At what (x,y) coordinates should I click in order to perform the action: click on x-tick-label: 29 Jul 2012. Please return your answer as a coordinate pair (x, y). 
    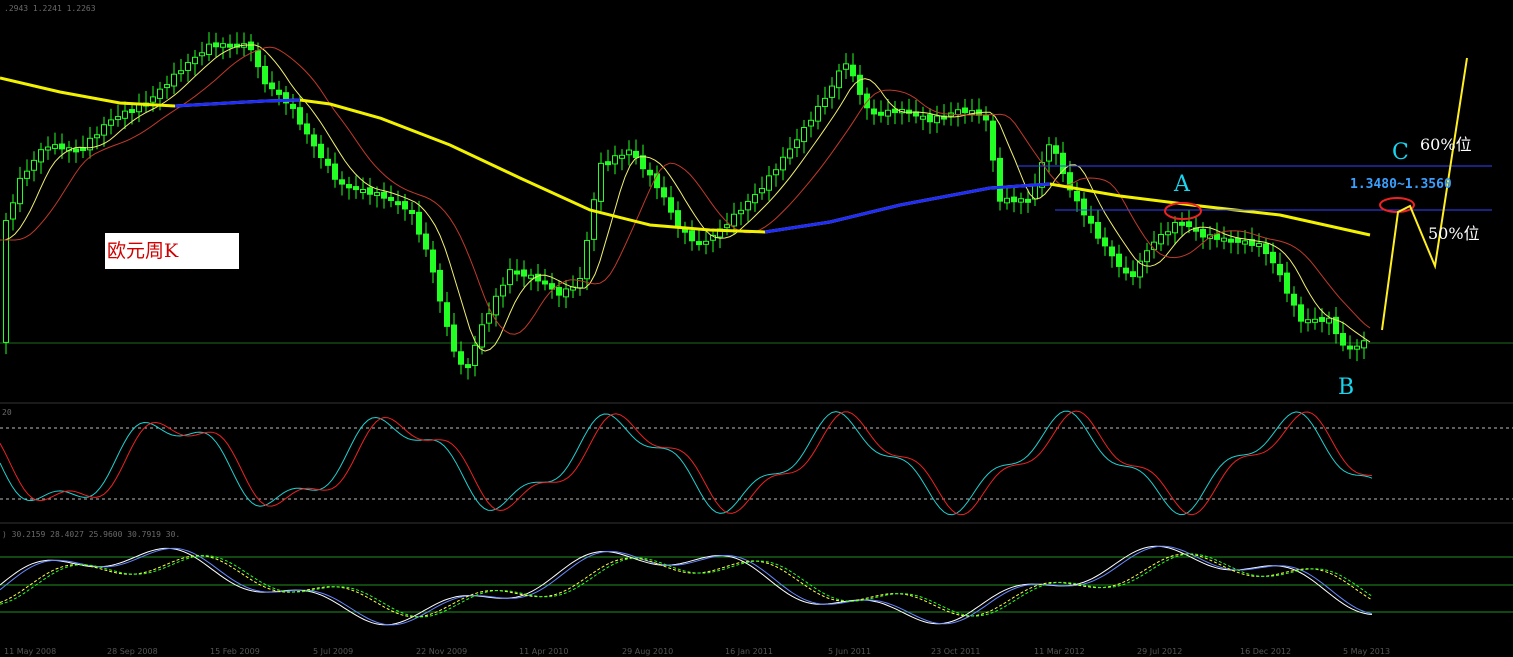
    Looking at the image, I should click on (1160, 651).